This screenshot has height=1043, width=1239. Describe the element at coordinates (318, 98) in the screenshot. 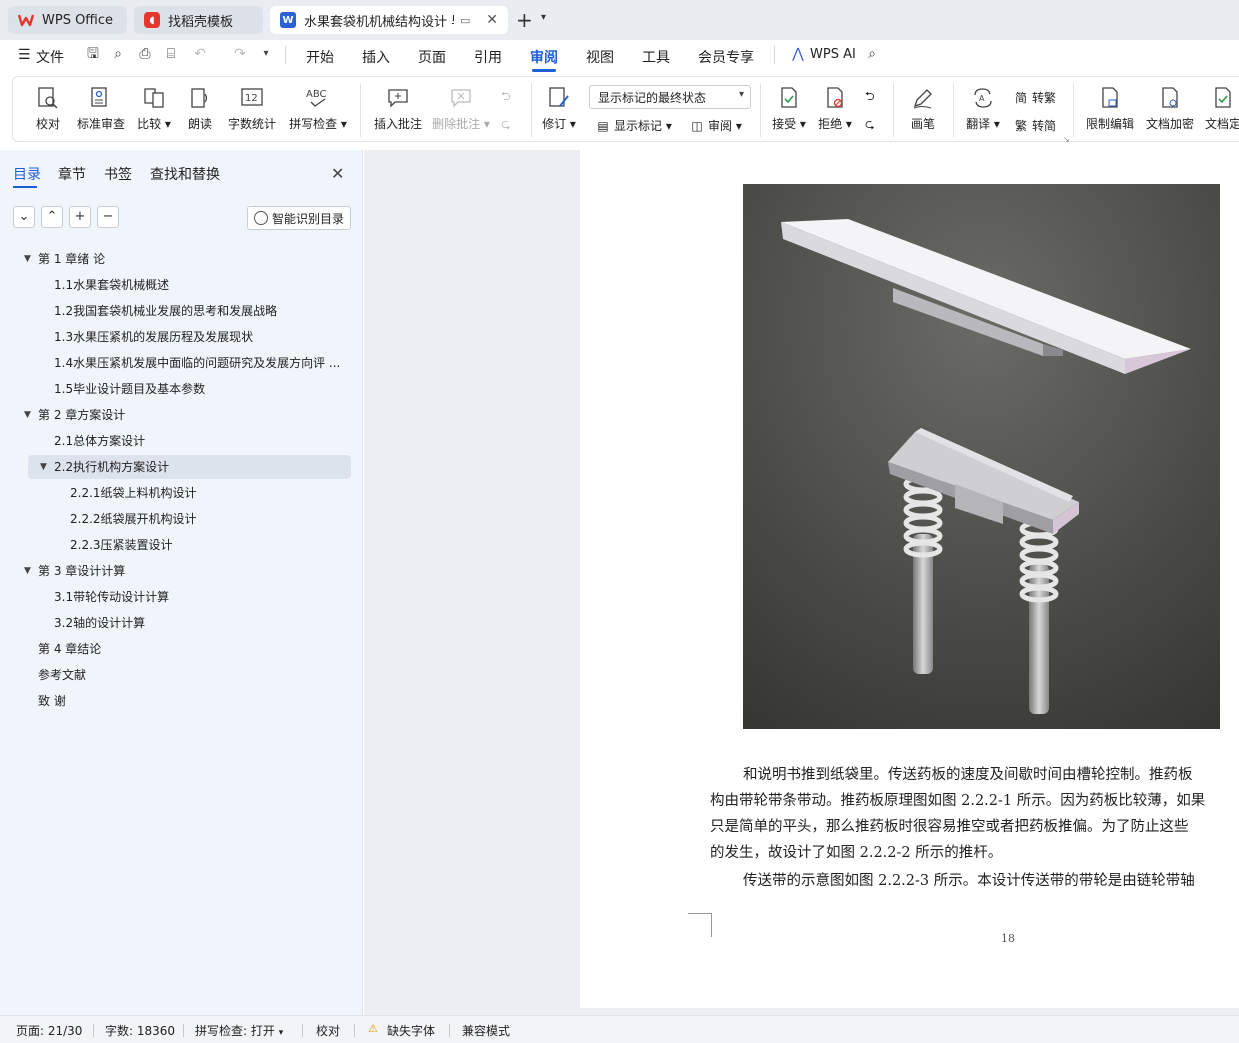

I see `spell-check-icon: ABC` at that location.